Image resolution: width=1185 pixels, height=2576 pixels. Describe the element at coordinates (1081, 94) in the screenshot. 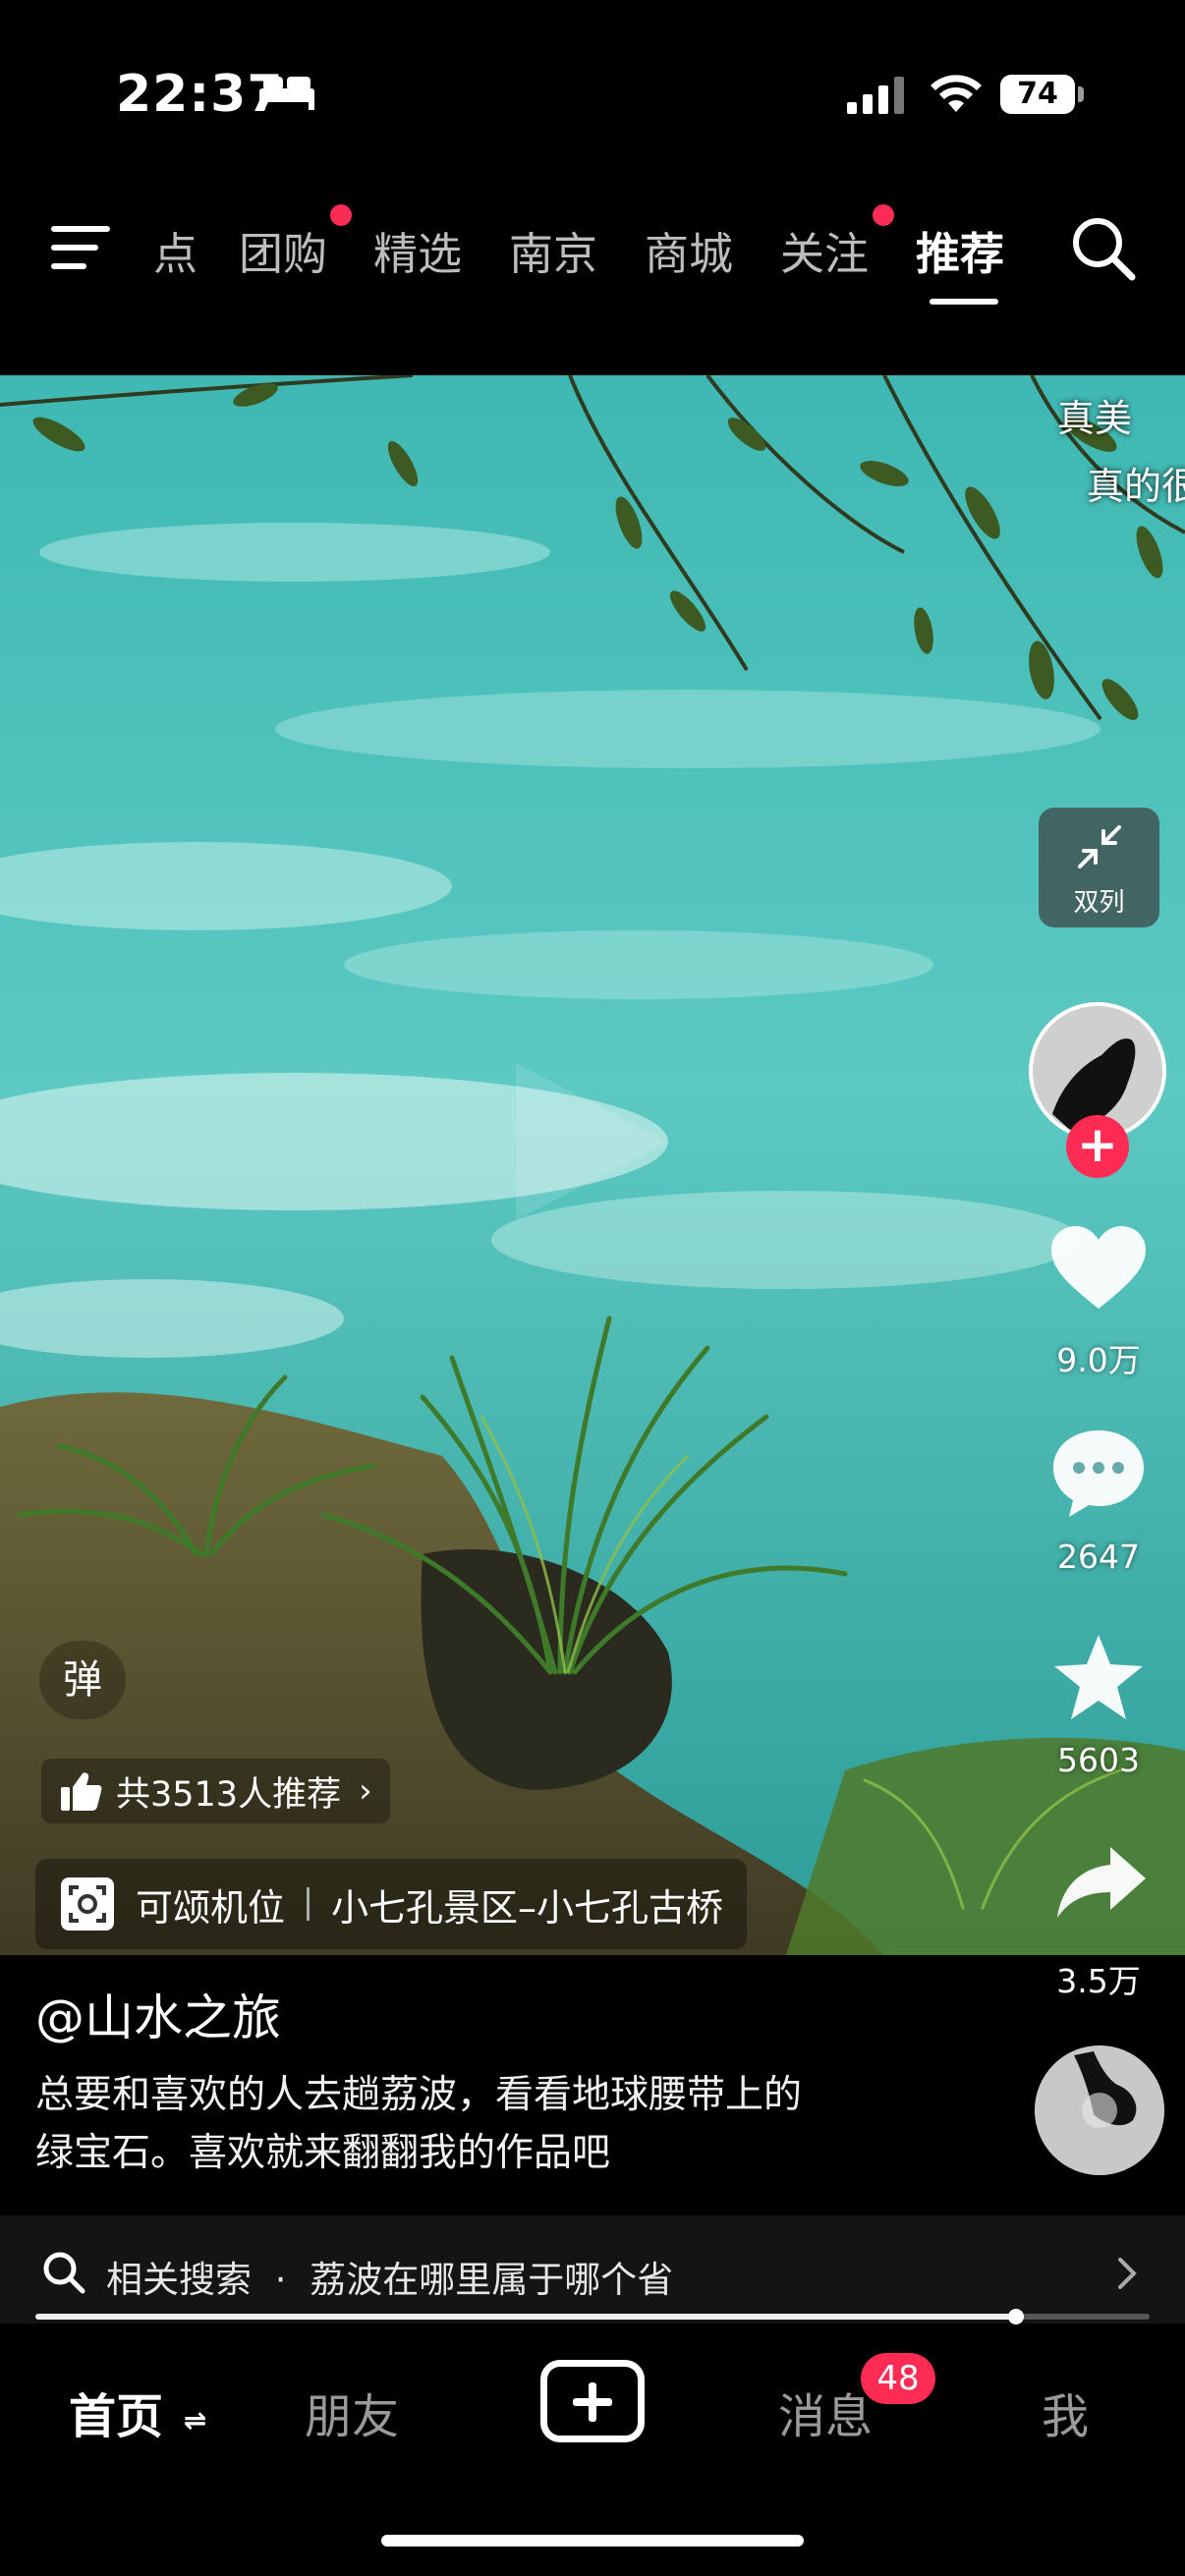

I see `battery-cap` at that location.